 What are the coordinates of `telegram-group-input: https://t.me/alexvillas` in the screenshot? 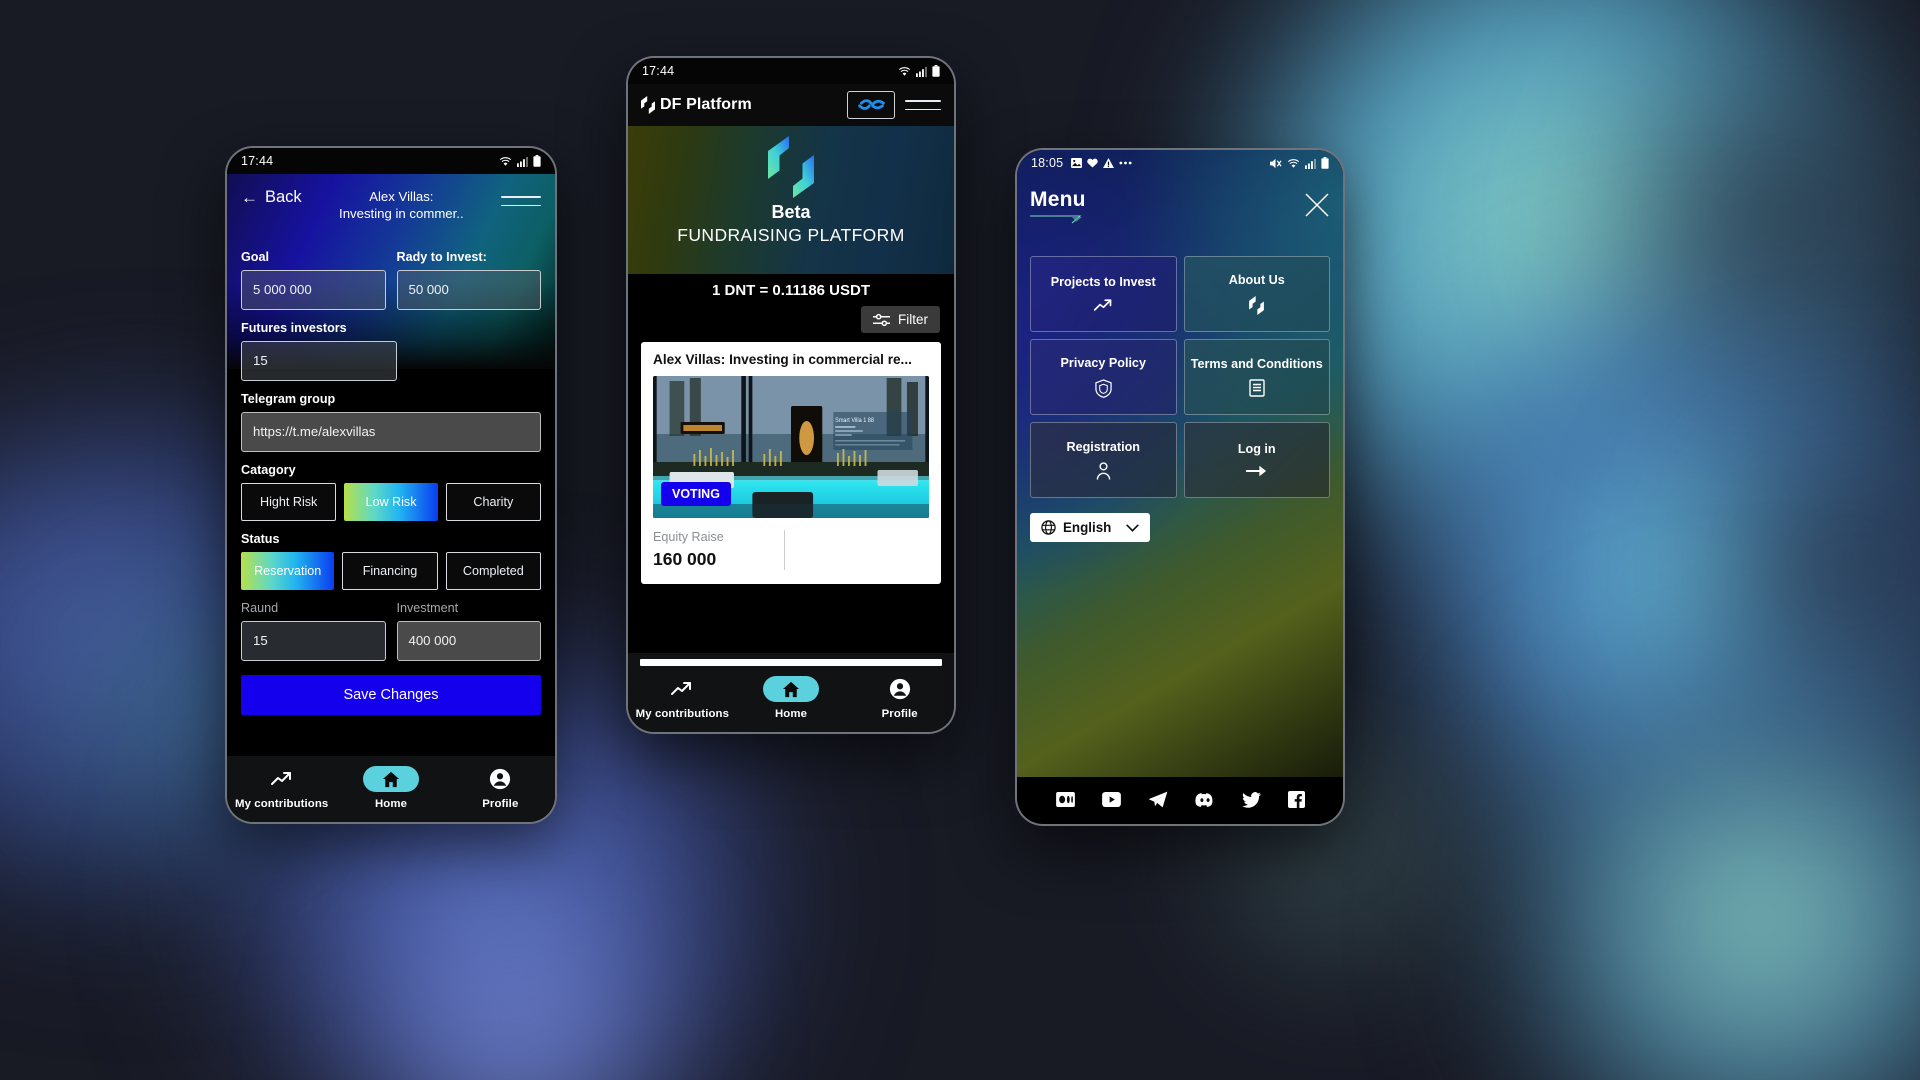 It's located at (391, 431).